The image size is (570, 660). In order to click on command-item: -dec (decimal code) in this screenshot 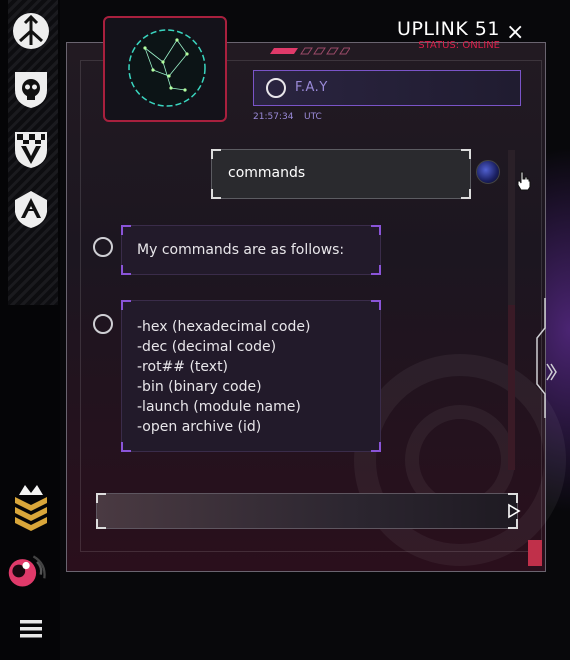, I will do `click(207, 347)`.